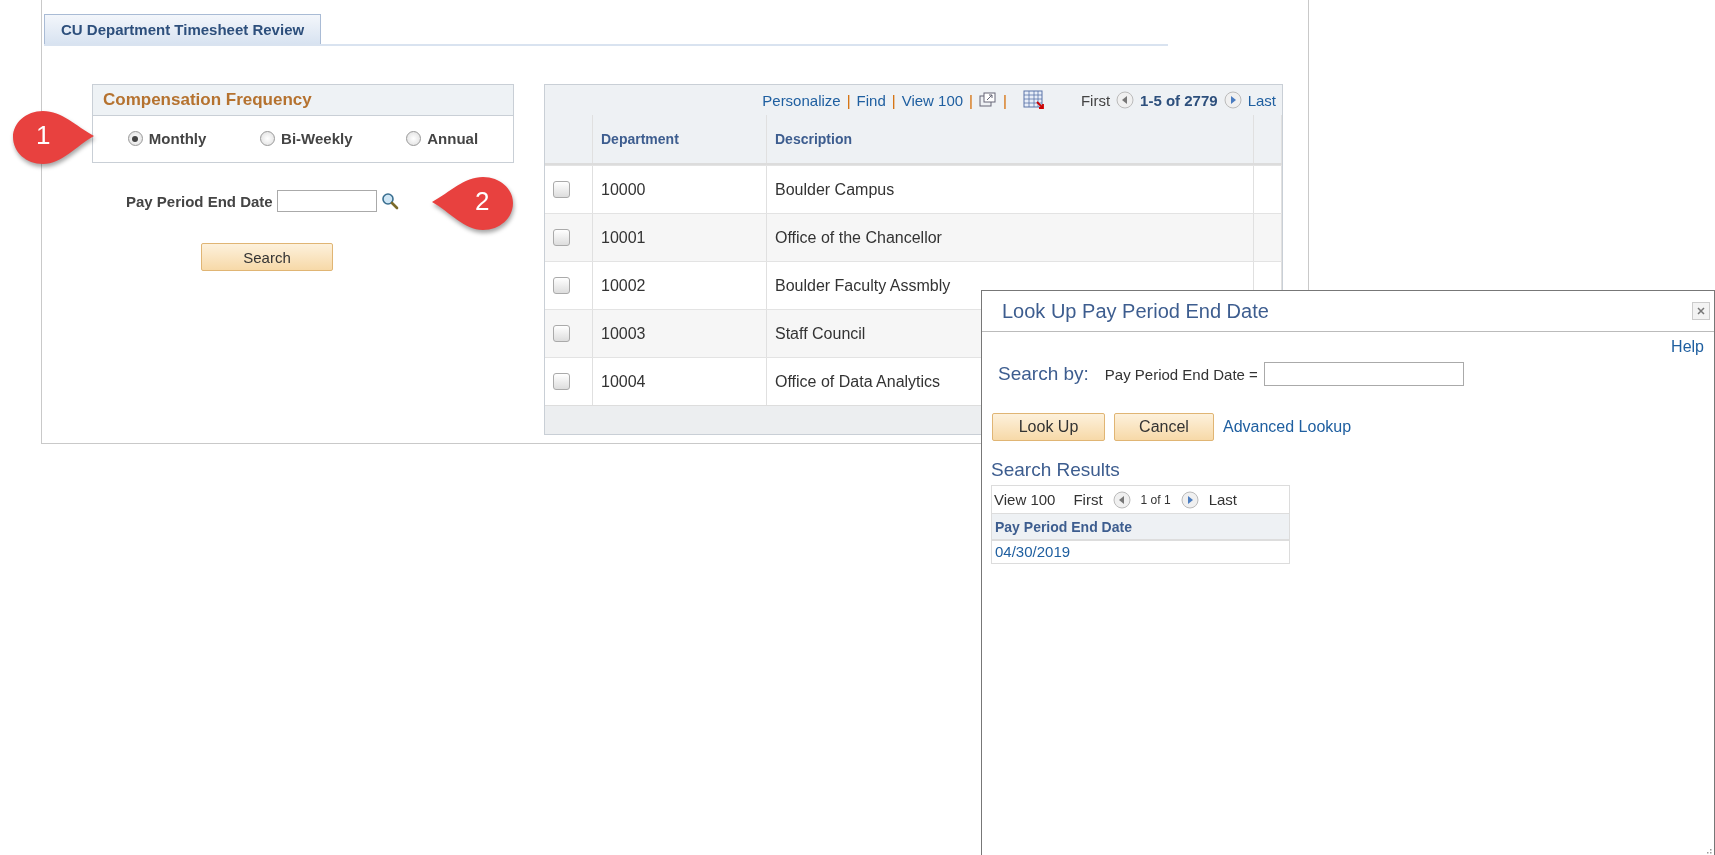  Describe the element at coordinates (1363, 374) in the screenshot. I see `lookup-input-field` at that location.